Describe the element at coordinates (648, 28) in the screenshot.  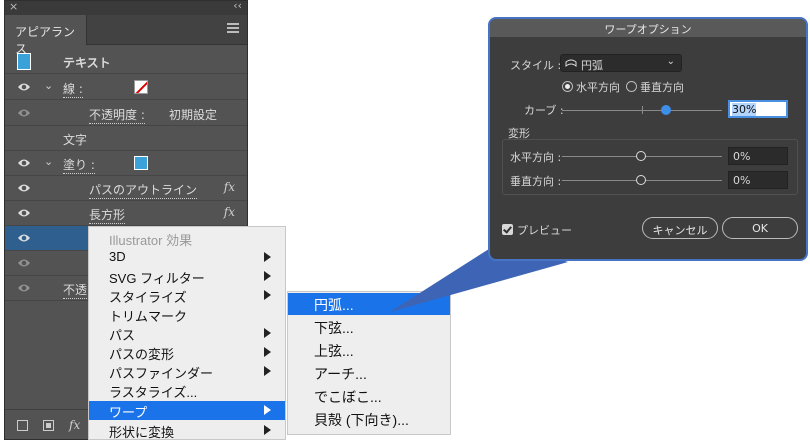
I see `dialog-title: ワープオプション` at that location.